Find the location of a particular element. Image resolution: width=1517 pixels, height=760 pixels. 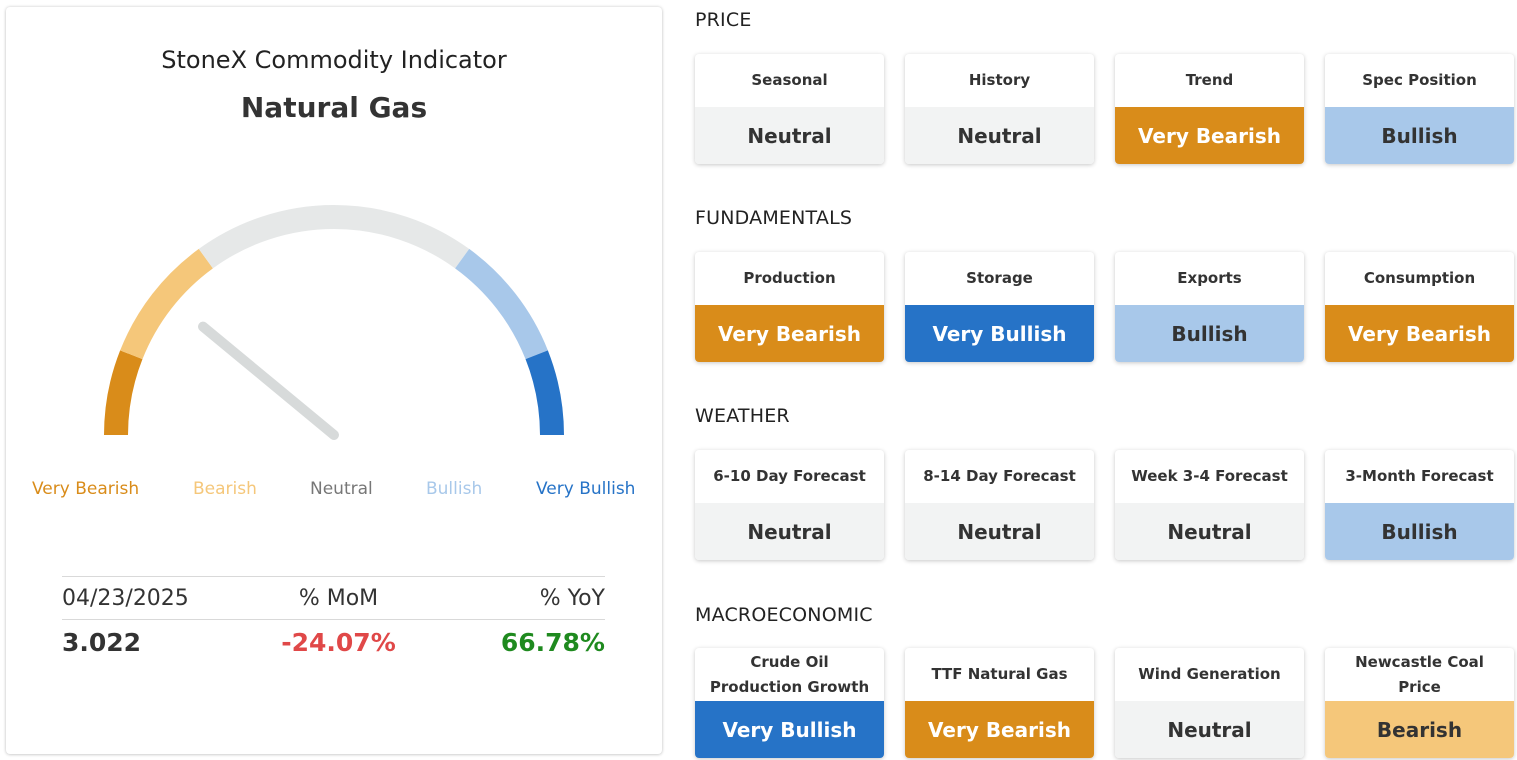

section-title-macroeconomic: MACROECONOMIC is located at coordinates (784, 615).